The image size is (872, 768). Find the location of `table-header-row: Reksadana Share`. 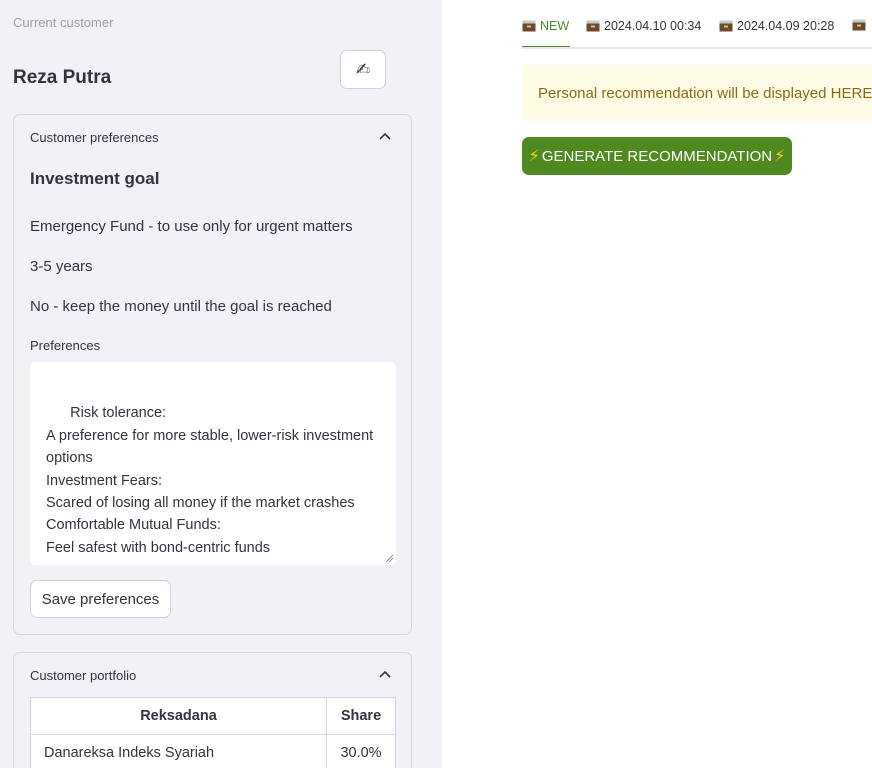

table-header-row: Reksadana Share is located at coordinates (213, 716).